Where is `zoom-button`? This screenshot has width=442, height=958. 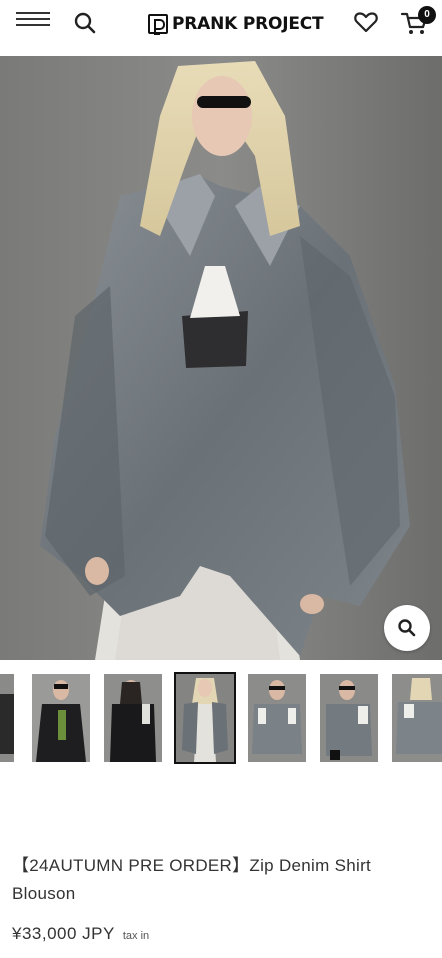
zoom-button is located at coordinates (407, 628).